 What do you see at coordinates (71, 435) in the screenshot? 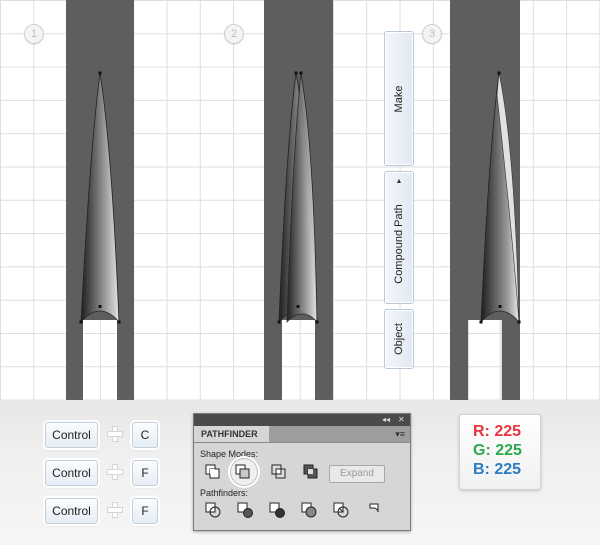
I see `key-control-1: Control` at bounding box center [71, 435].